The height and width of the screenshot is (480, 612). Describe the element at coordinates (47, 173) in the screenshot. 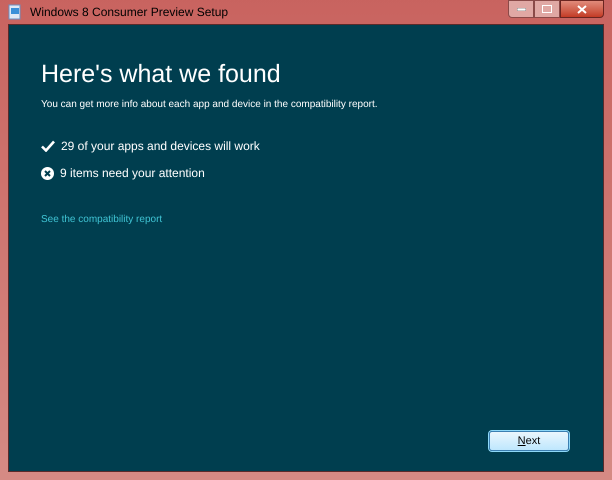

I see `error-icon` at that location.